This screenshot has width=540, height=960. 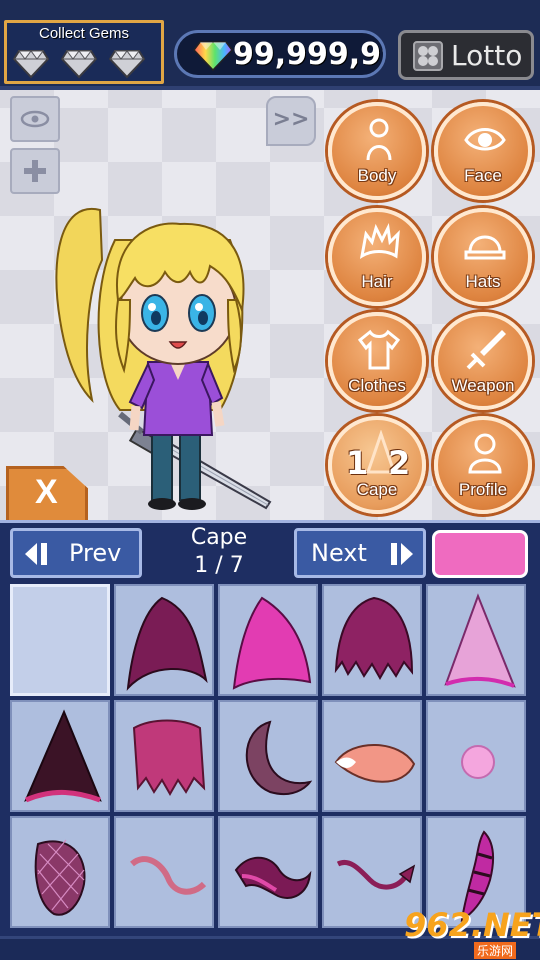 What do you see at coordinates (428, 56) in the screenshot?
I see `clover-icon` at bounding box center [428, 56].